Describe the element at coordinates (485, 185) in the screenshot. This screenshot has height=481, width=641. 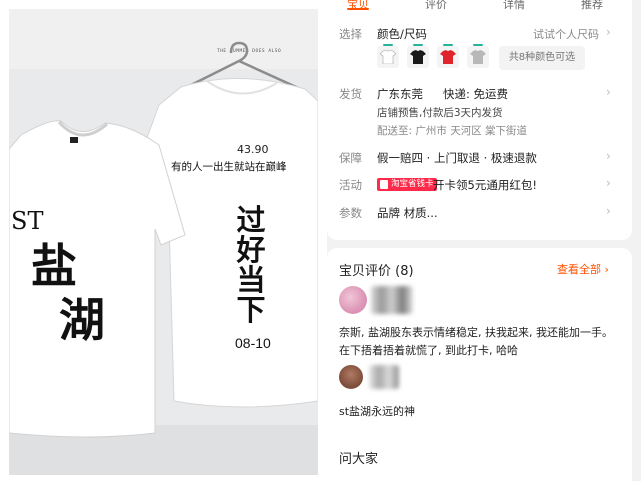
I see `activity-text: 开卡领5元通用红包!` at that location.